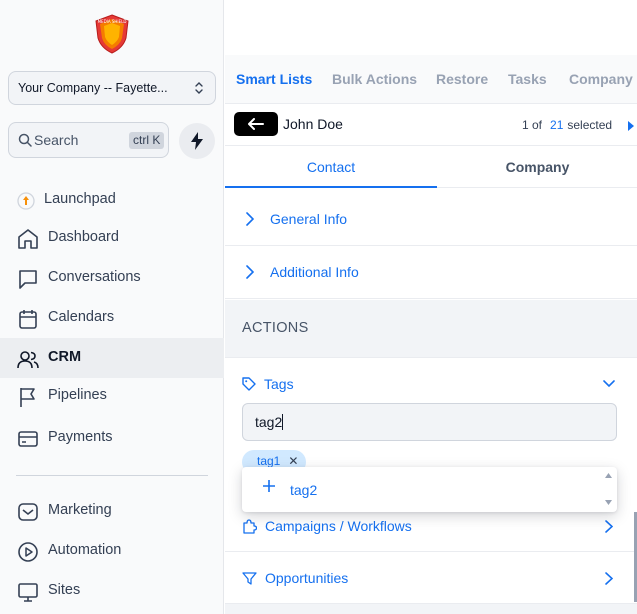 Image resolution: width=637 pixels, height=614 pixels. Describe the element at coordinates (25, 140) in the screenshot. I see `search-icon` at that location.